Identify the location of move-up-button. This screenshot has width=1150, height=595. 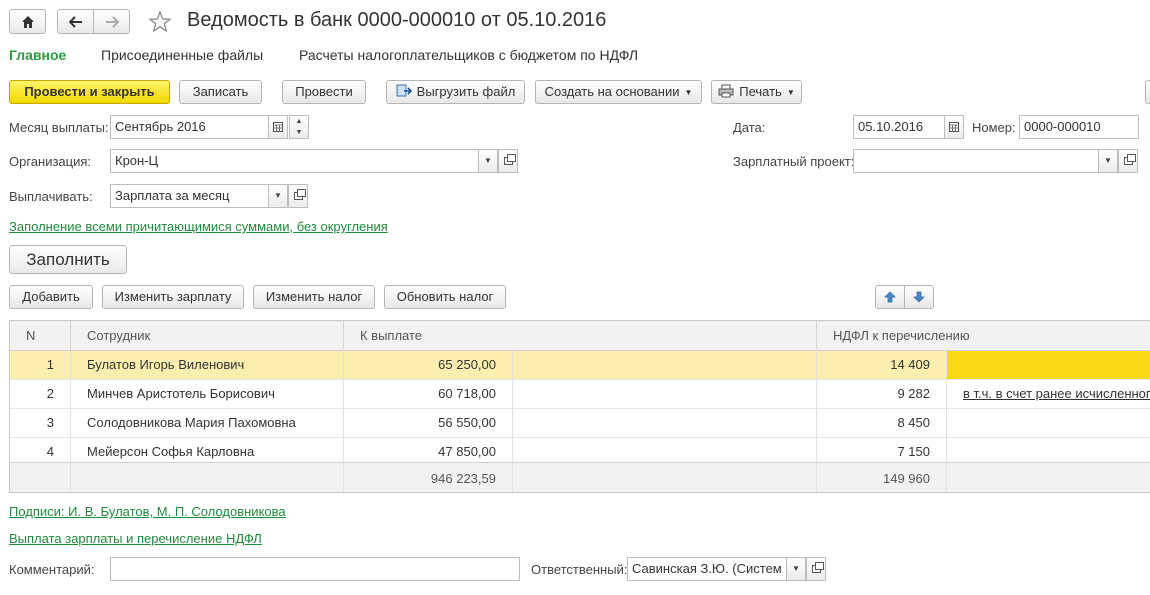
(890, 297).